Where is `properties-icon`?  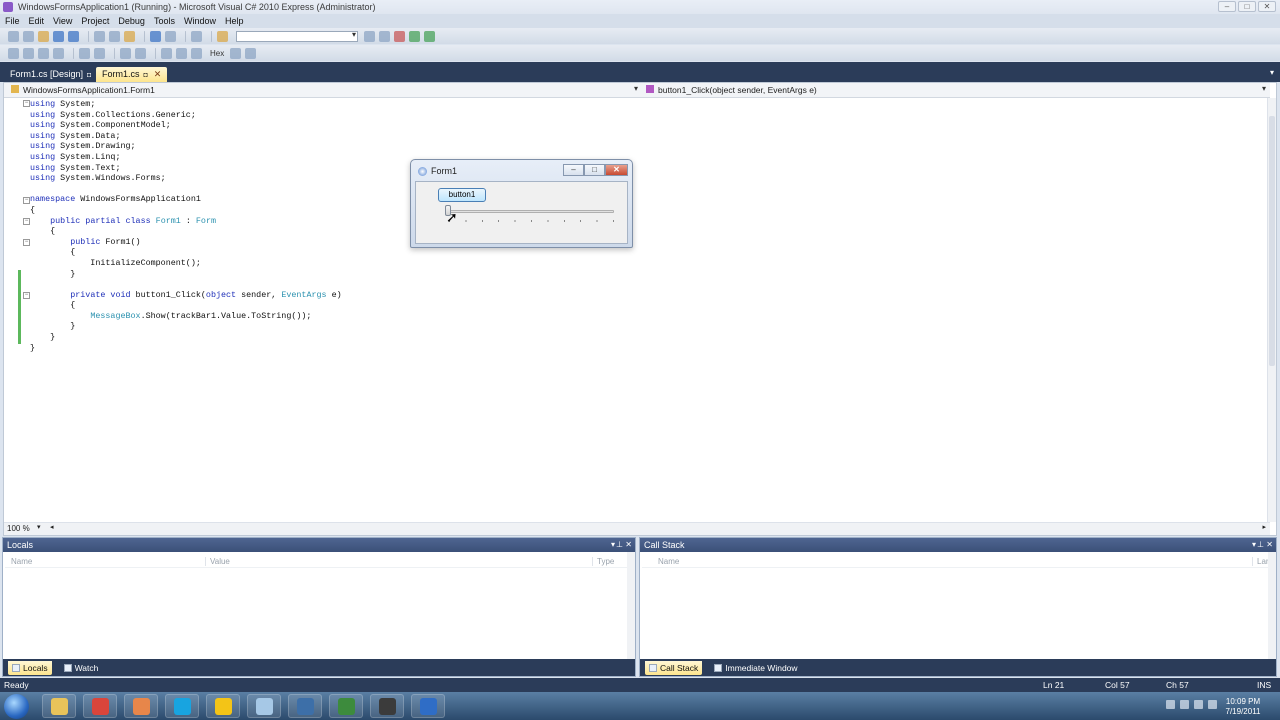 properties-icon is located at coordinates (384, 36).